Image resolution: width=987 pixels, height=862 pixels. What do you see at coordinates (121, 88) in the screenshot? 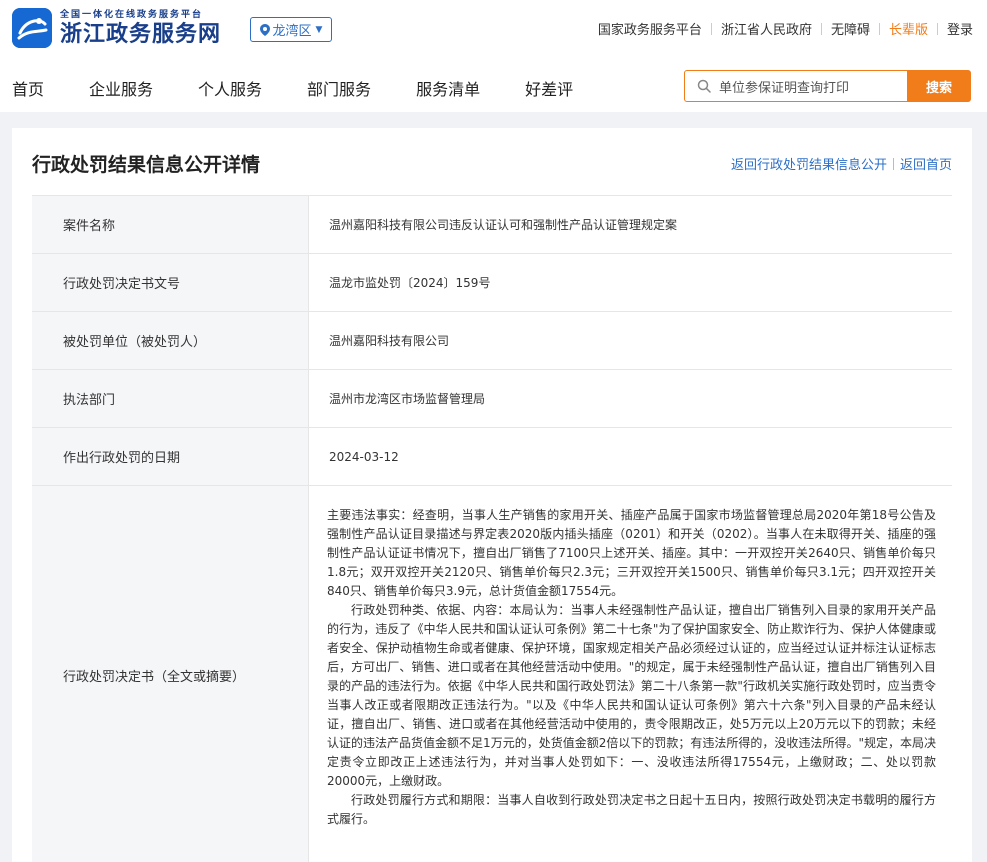
I see `nav-item-enterprise: 企业服务` at bounding box center [121, 88].